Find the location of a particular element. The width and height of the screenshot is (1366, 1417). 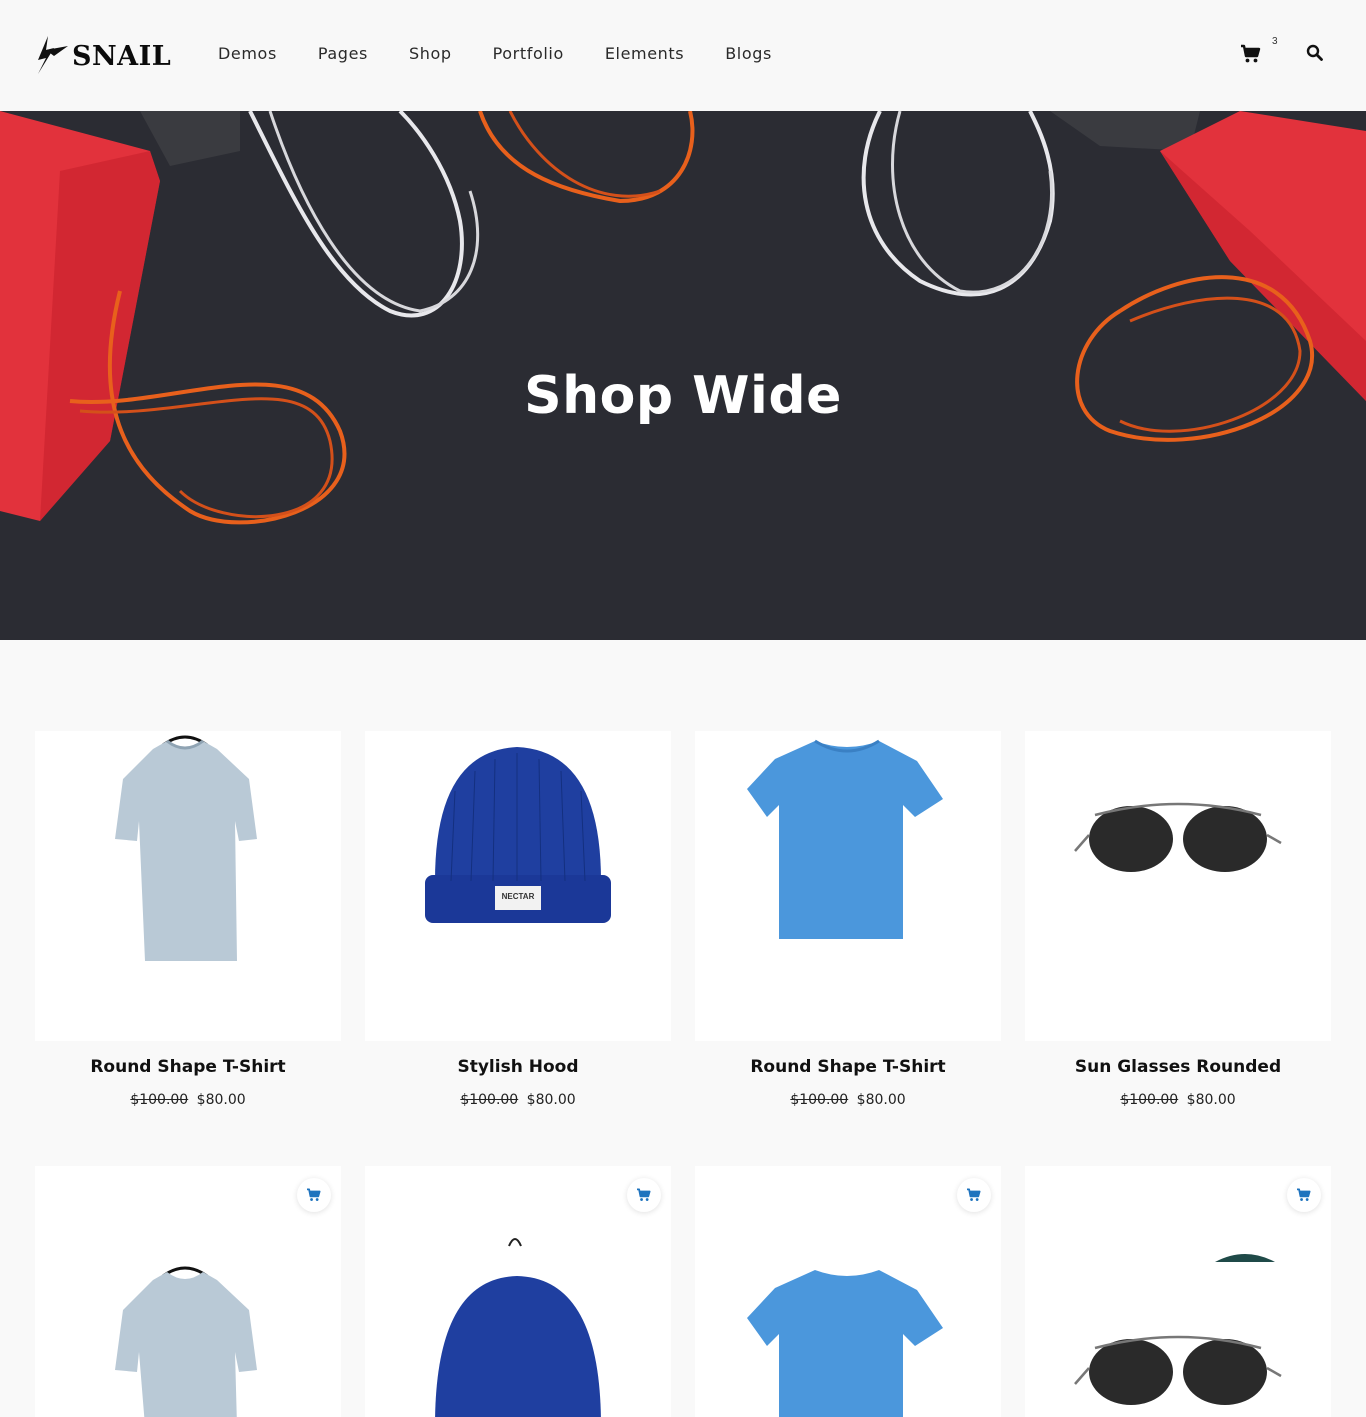

search-icon is located at coordinates (1314, 52).